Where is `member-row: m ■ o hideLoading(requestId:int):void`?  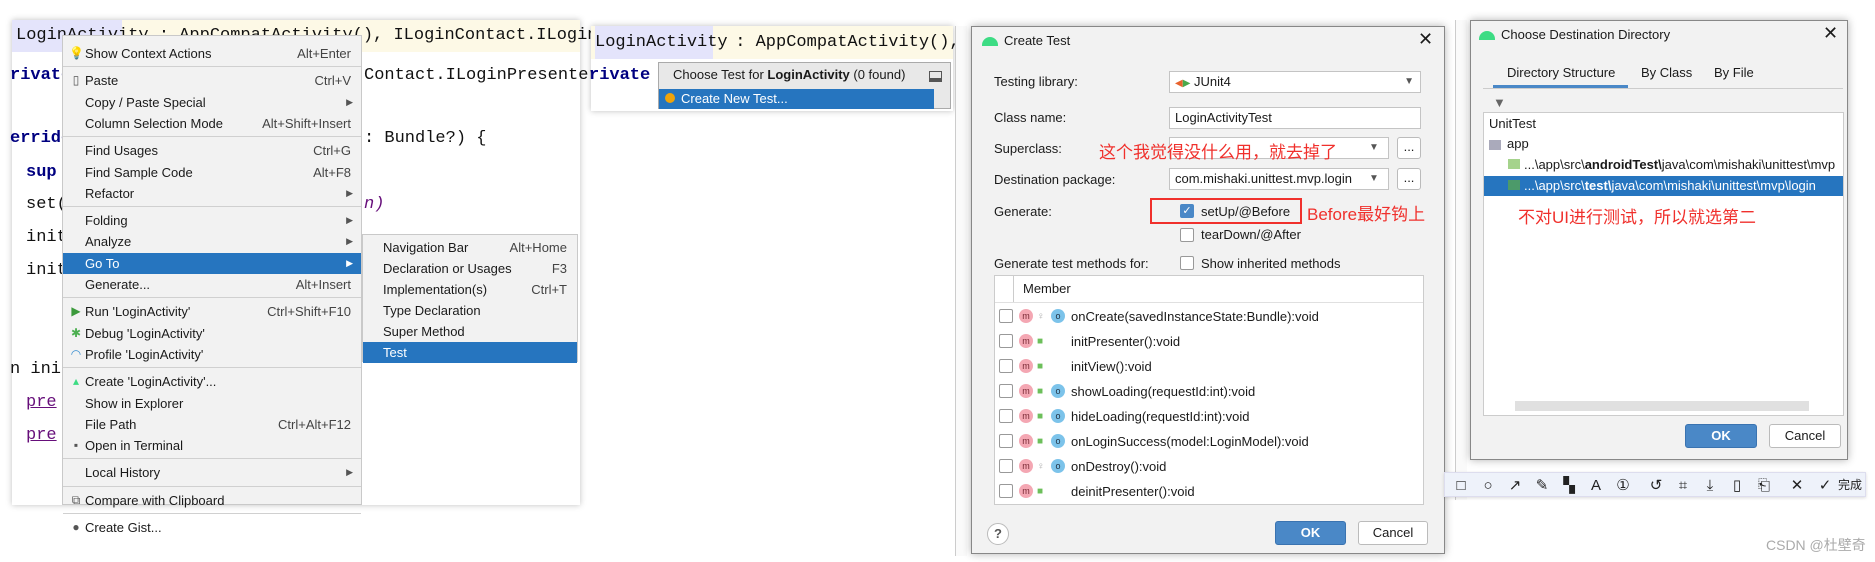
member-row: m ■ o hideLoading(requestId:int):void is located at coordinates (1209, 416).